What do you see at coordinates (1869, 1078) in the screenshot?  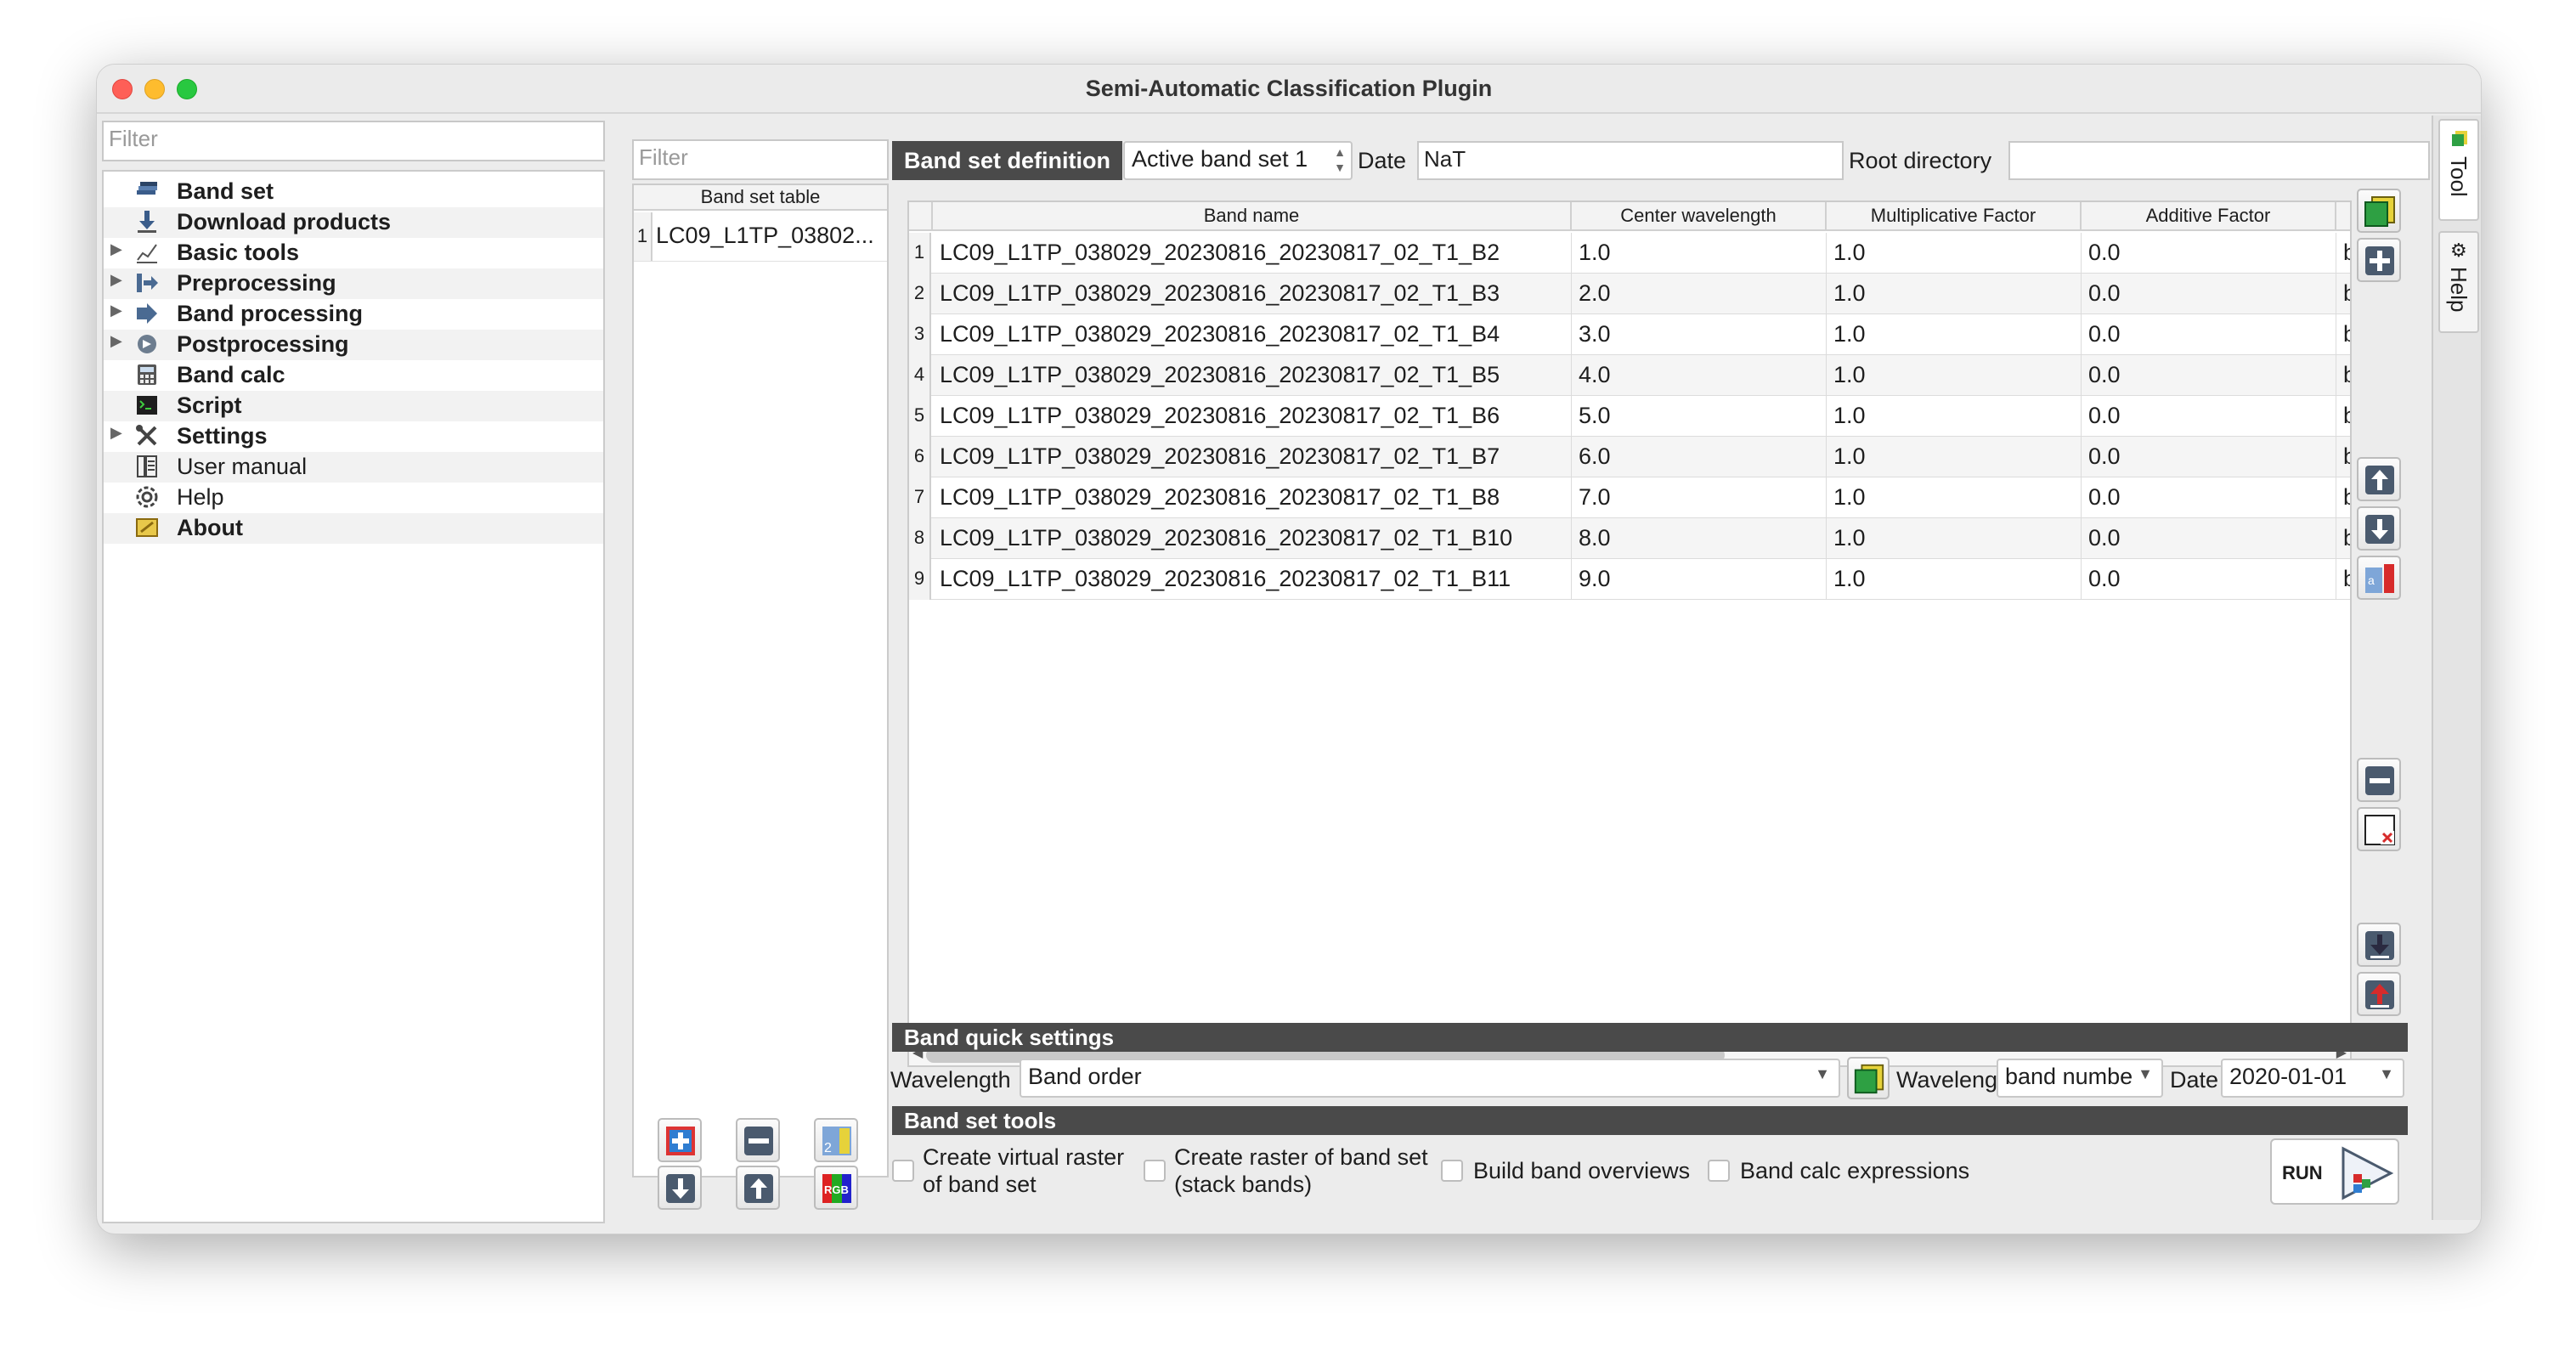 I see `apply-wavelength-button` at bounding box center [1869, 1078].